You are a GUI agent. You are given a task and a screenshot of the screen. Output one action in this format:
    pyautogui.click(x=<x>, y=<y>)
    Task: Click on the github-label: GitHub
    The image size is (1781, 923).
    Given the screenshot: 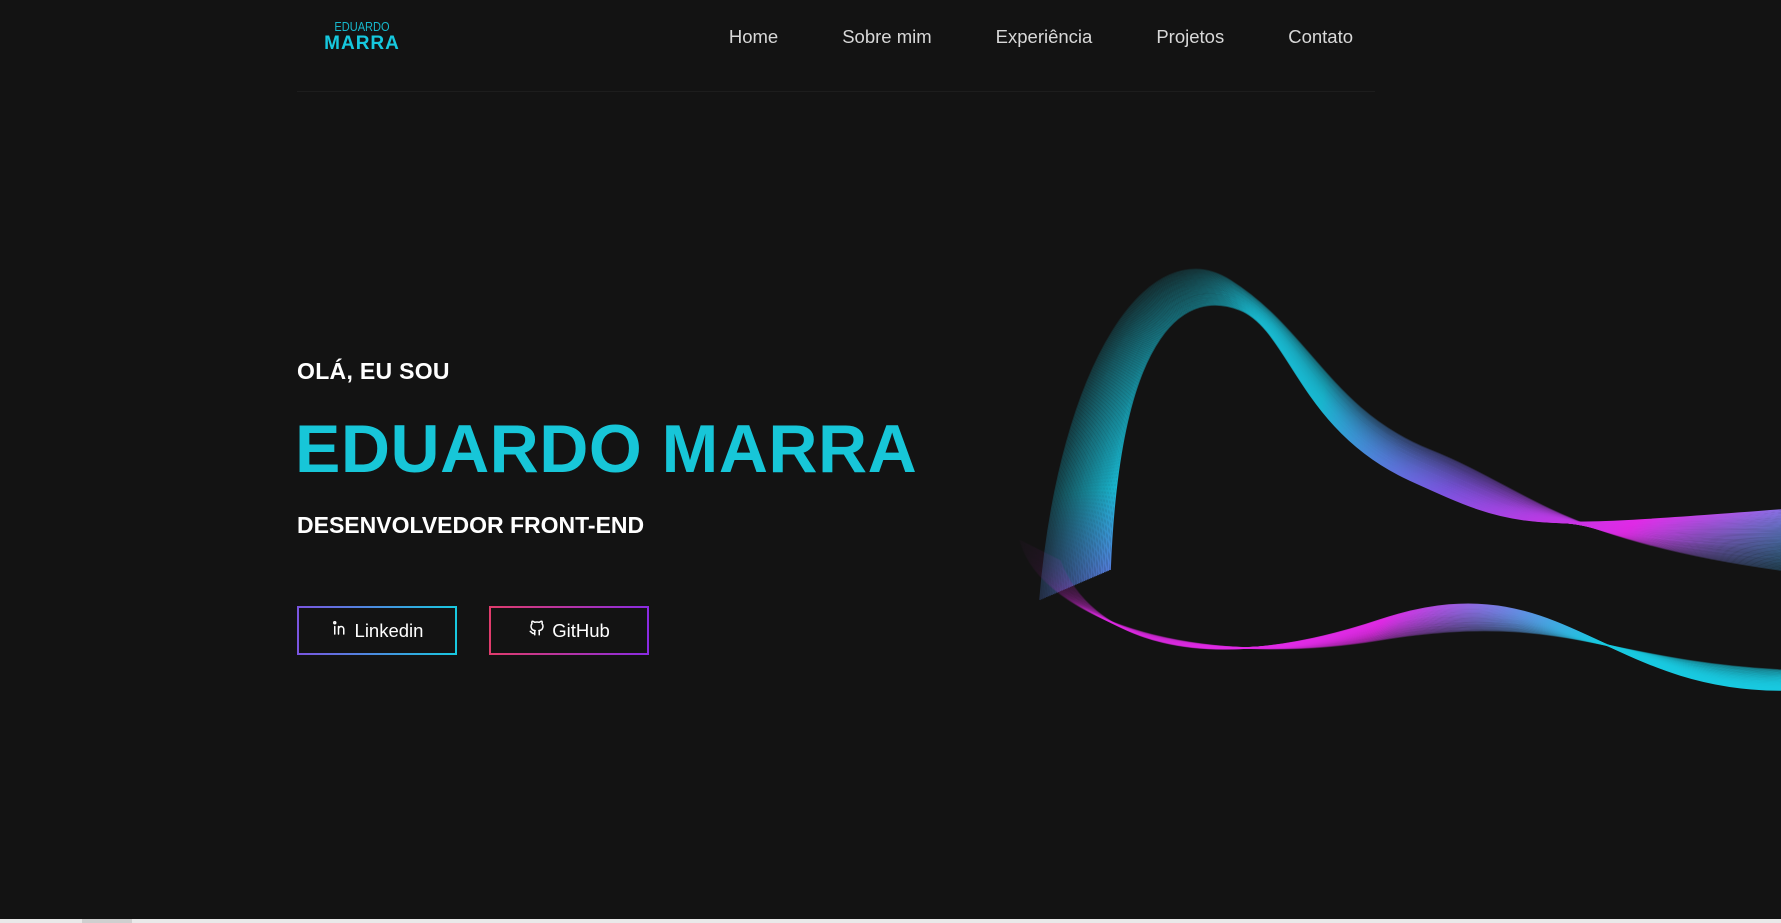 What is the action you would take?
    pyautogui.click(x=581, y=630)
    